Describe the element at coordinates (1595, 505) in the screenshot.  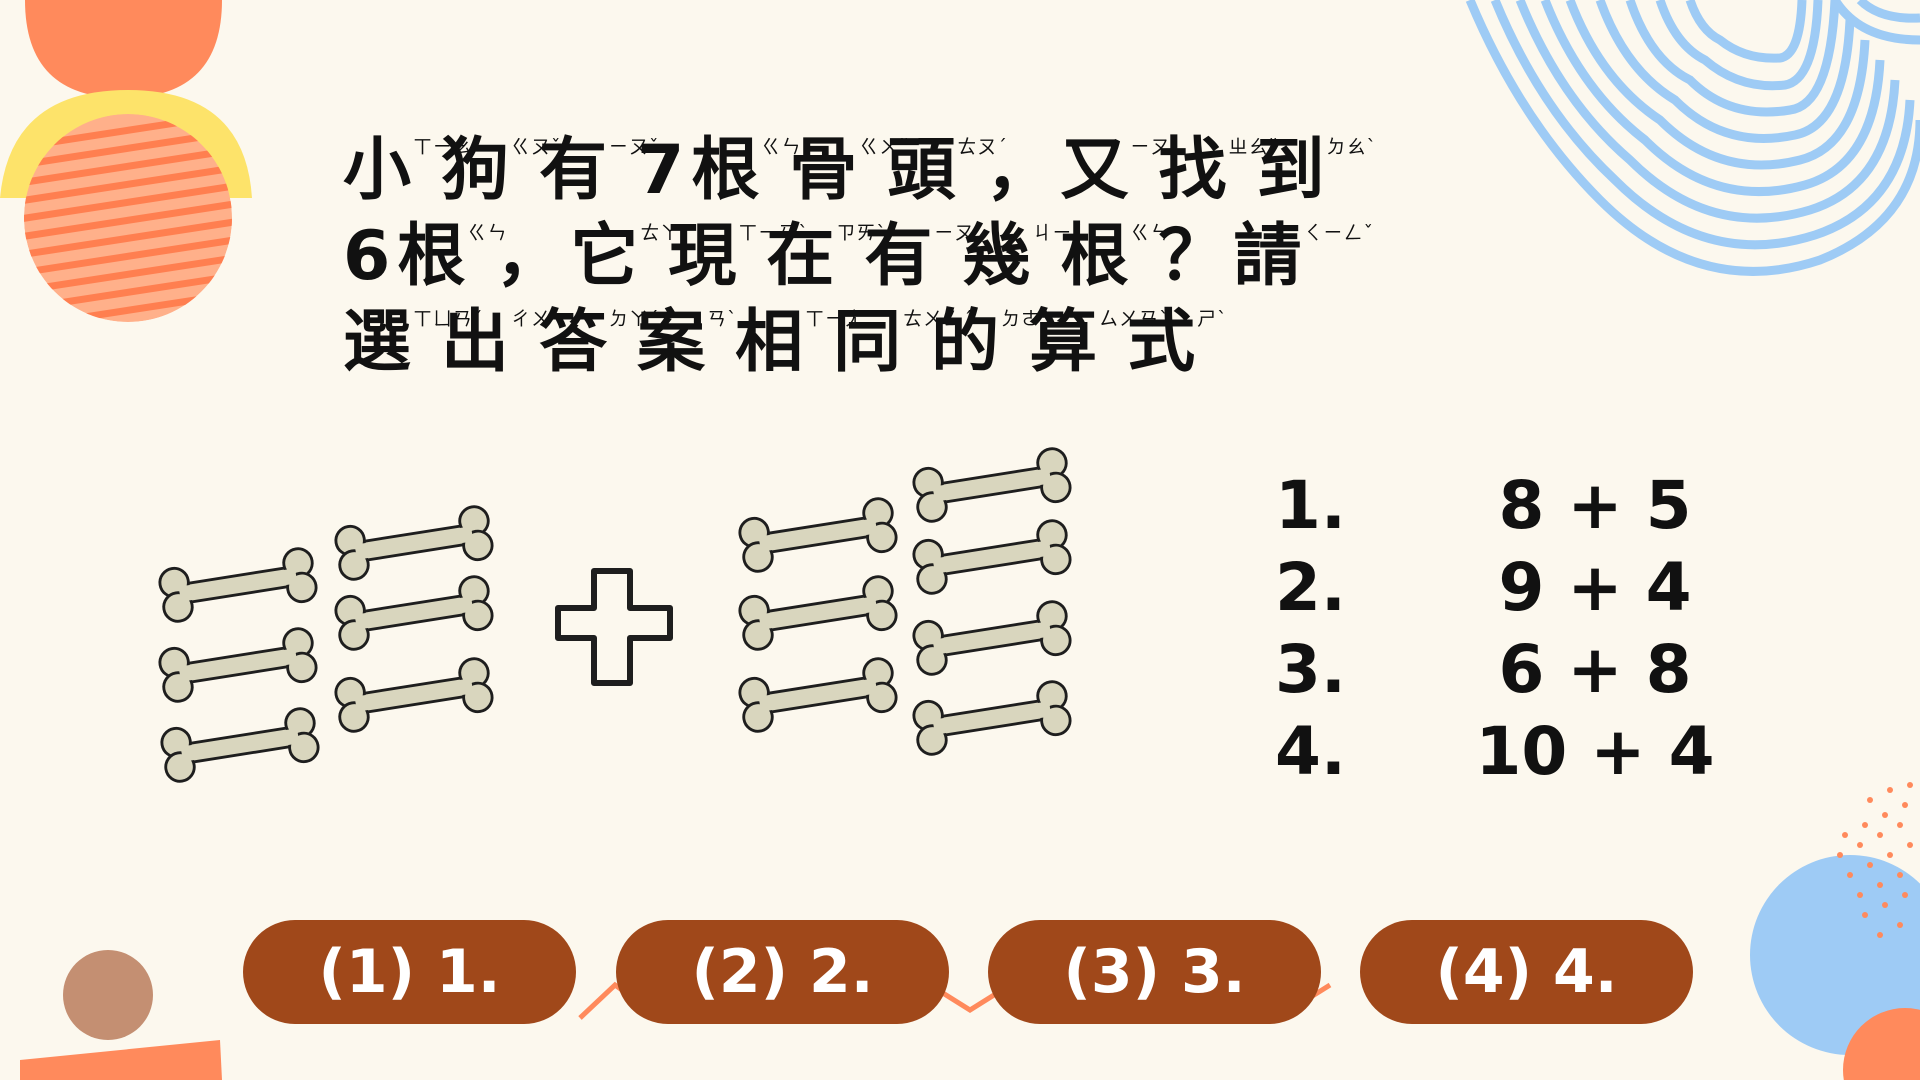
I see `choice-expression: 8 + 5` at that location.